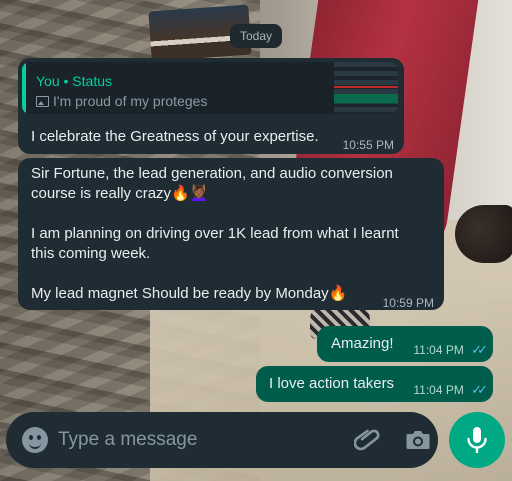 The height and width of the screenshot is (481, 512). What do you see at coordinates (222, 440) in the screenshot?
I see `message-composer: Type a message` at bounding box center [222, 440].